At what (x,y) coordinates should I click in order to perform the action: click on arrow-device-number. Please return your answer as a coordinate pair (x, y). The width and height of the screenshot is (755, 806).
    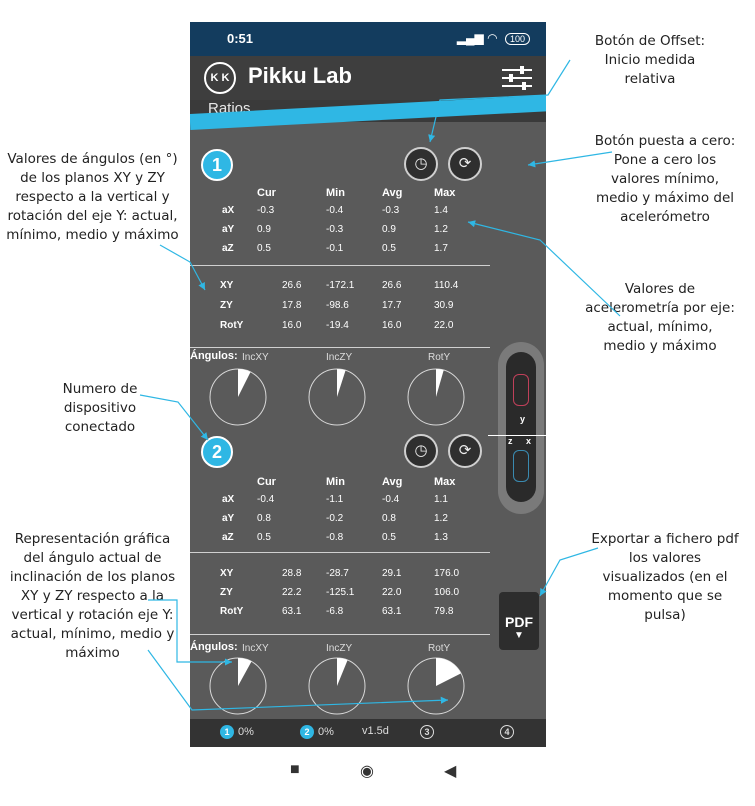
    Looking at the image, I should click on (174, 417).